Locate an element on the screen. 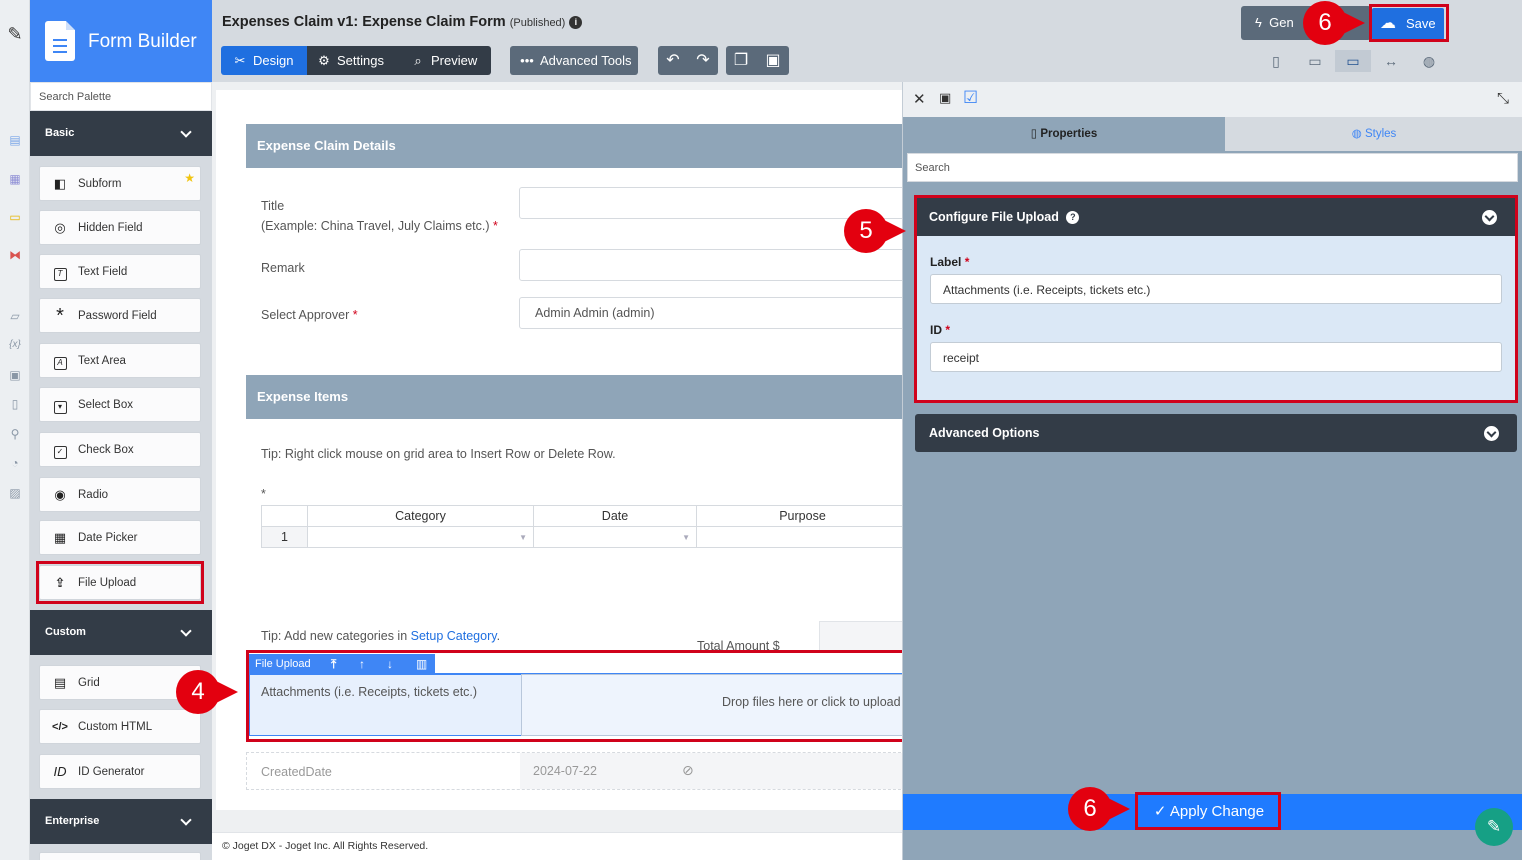 Image resolution: width=1522 pixels, height=860 pixels. fullwidth-view-icon: ↔ is located at coordinates (1391, 61).